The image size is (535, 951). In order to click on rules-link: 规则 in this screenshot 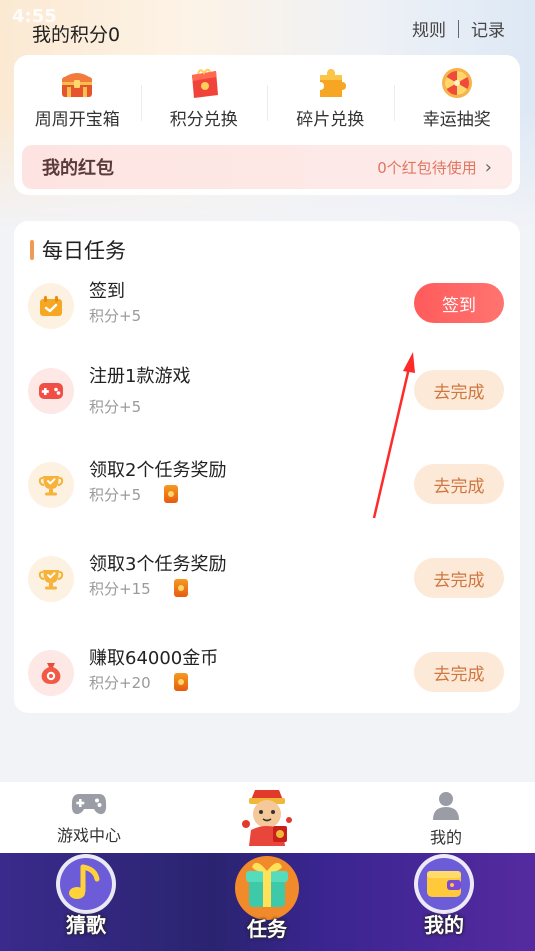, I will do `click(429, 28)`.